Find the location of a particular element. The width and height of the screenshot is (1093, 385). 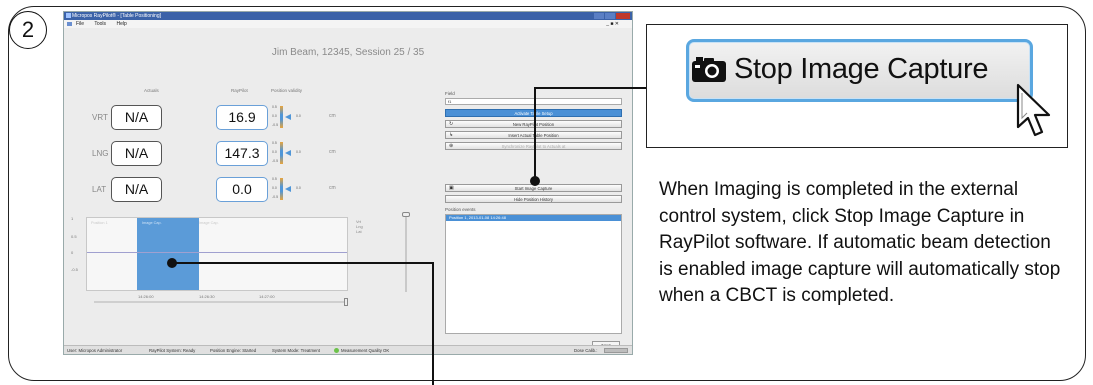

vertical-zoom-slider is located at coordinates (406, 252).